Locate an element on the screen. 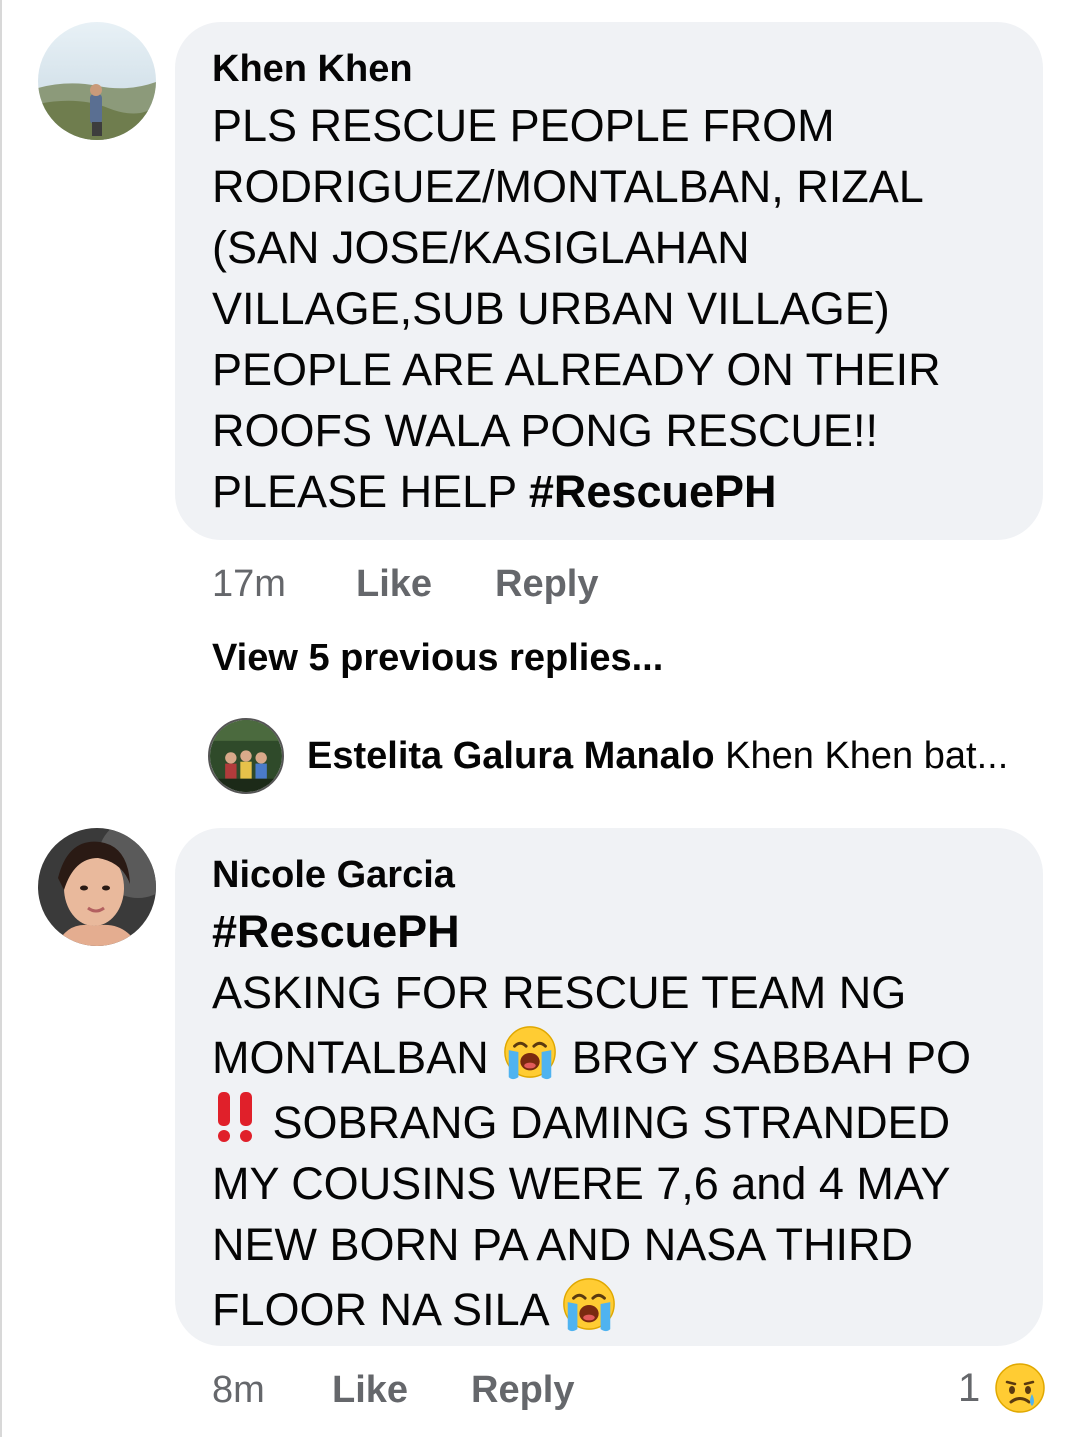  comment-author: Khen Khen is located at coordinates (627, 69).